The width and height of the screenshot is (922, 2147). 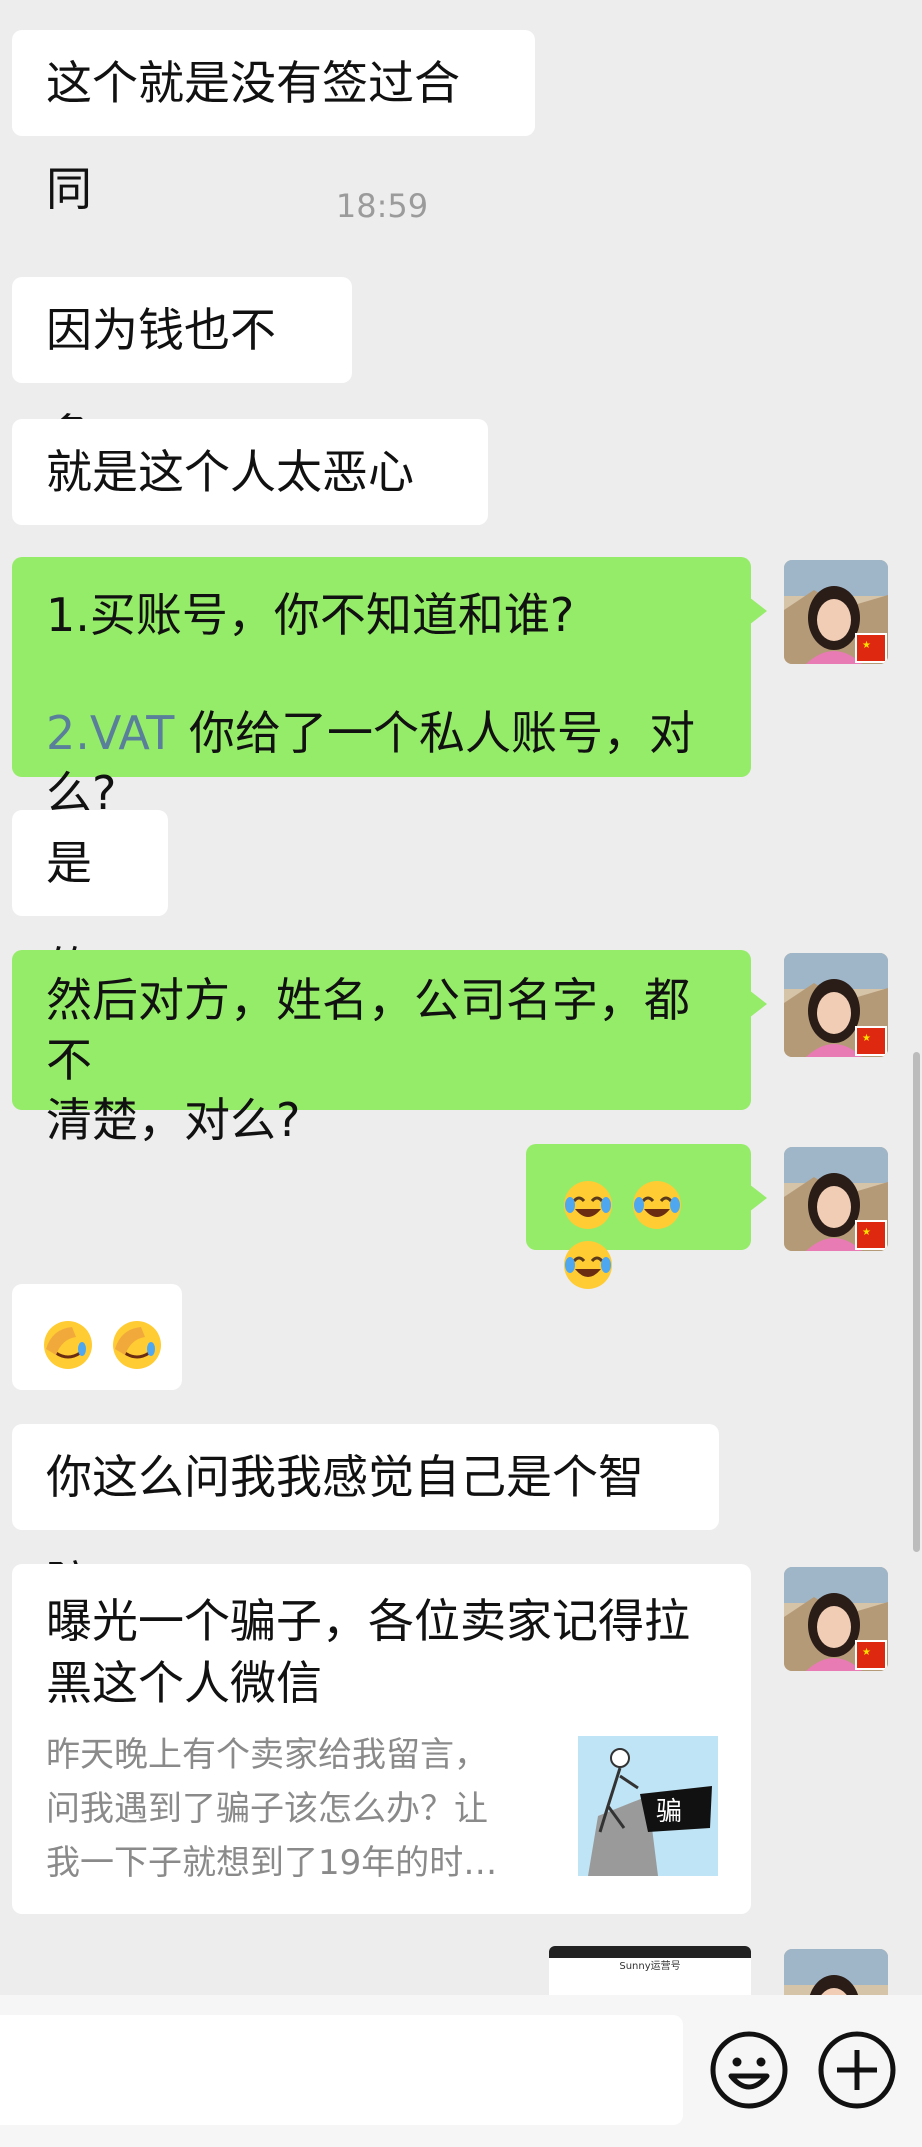 What do you see at coordinates (669, 1812) in the screenshot?
I see `thumbnail-text: 骗` at bounding box center [669, 1812].